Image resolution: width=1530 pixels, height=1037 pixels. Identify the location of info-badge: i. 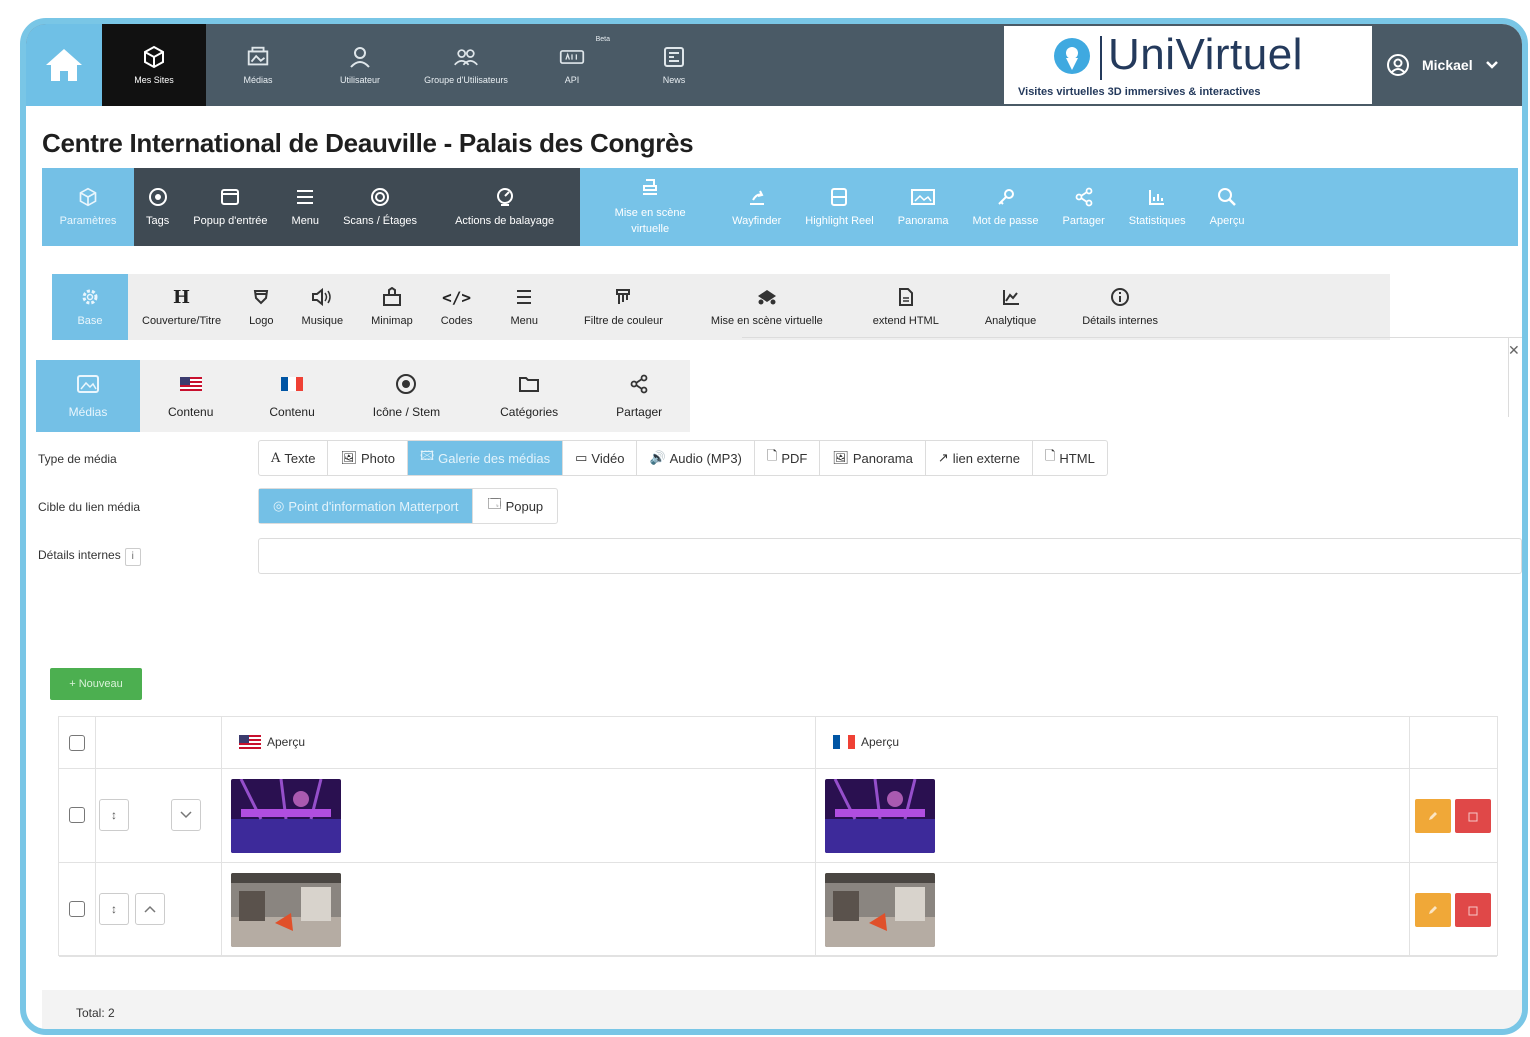
(132, 557).